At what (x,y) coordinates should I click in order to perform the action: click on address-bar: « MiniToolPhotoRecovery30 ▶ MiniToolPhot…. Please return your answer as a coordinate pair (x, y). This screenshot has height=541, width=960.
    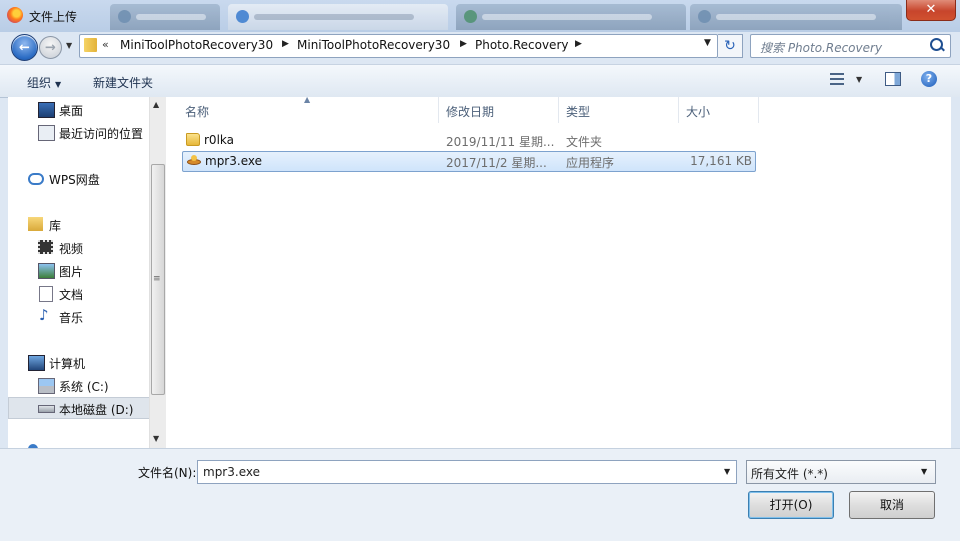
    Looking at the image, I should click on (398, 46).